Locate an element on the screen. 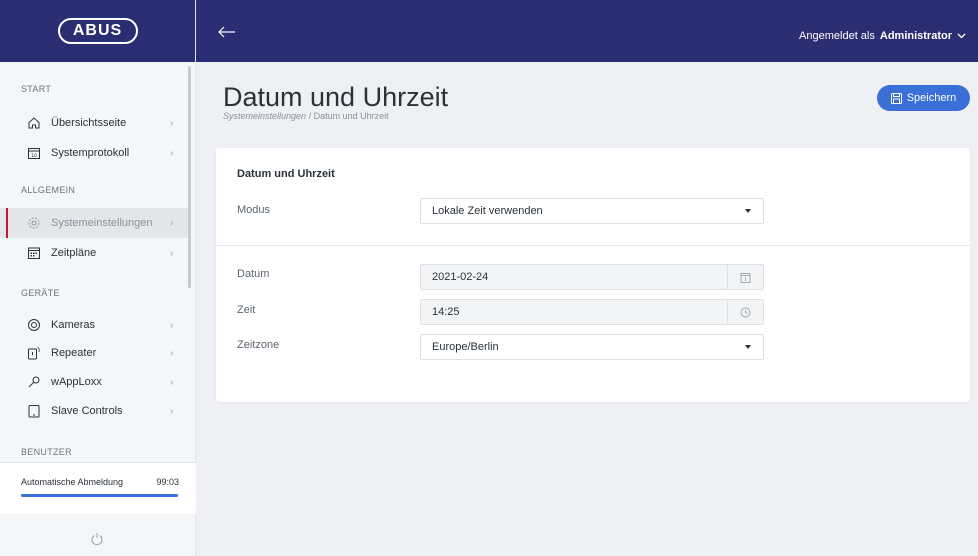 The height and width of the screenshot is (556, 978). zeit-value: 14:25 is located at coordinates (446, 312).